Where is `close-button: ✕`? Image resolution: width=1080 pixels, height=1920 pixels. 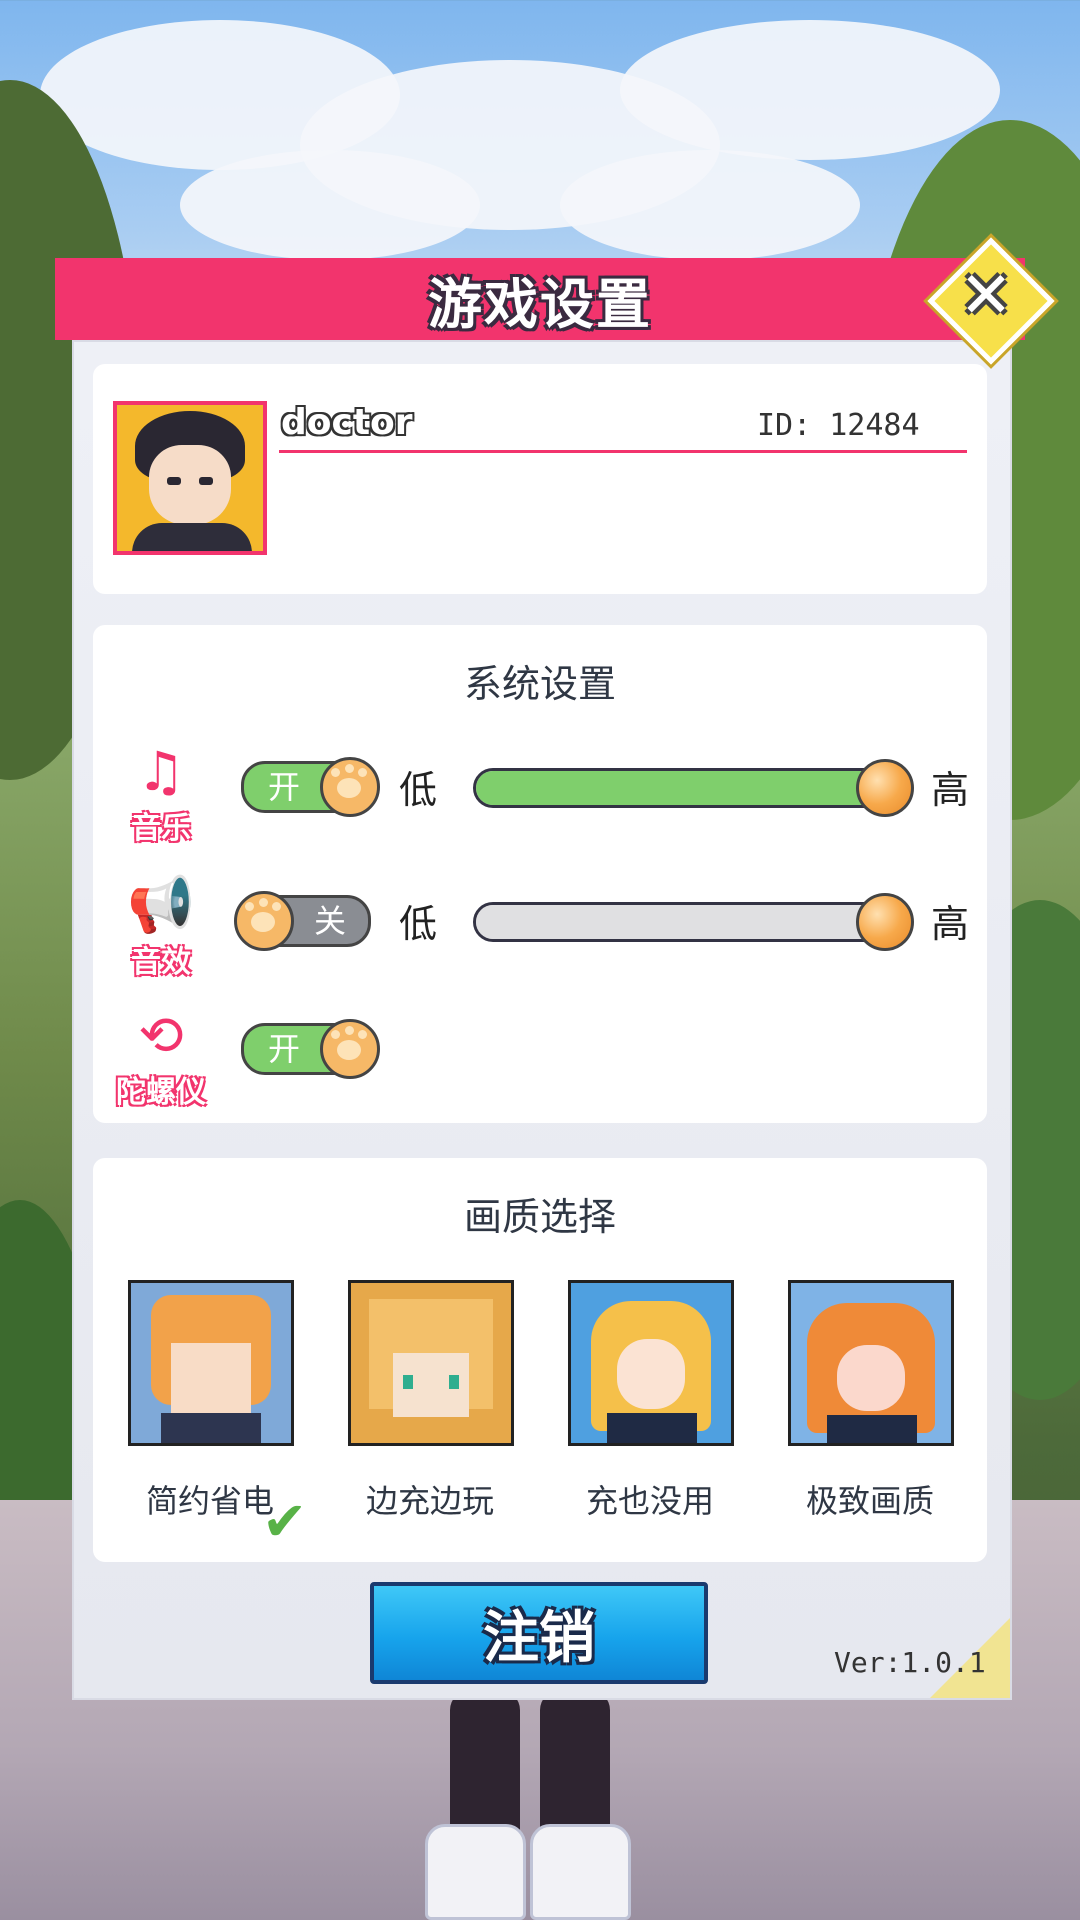 close-button: ✕ is located at coordinates (991, 301).